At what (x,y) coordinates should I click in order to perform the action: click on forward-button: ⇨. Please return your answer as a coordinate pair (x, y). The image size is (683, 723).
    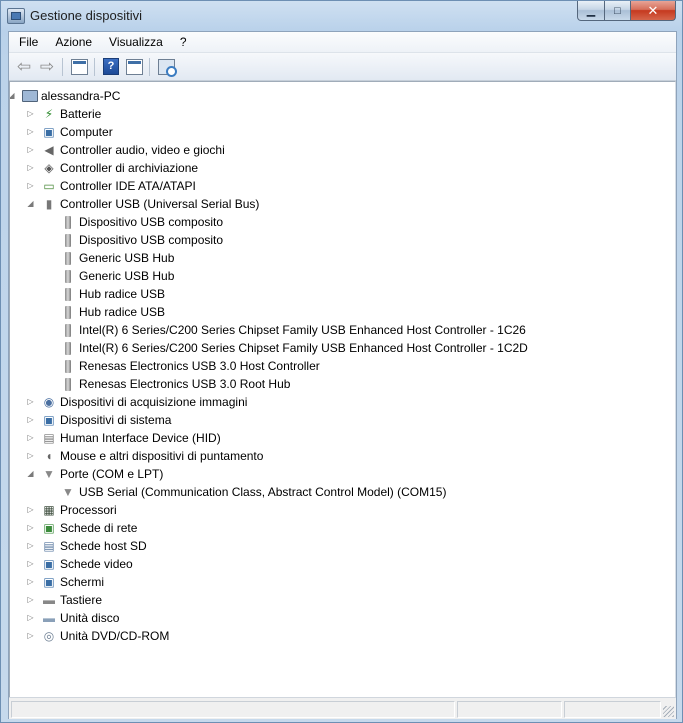
    Looking at the image, I should click on (47, 67).